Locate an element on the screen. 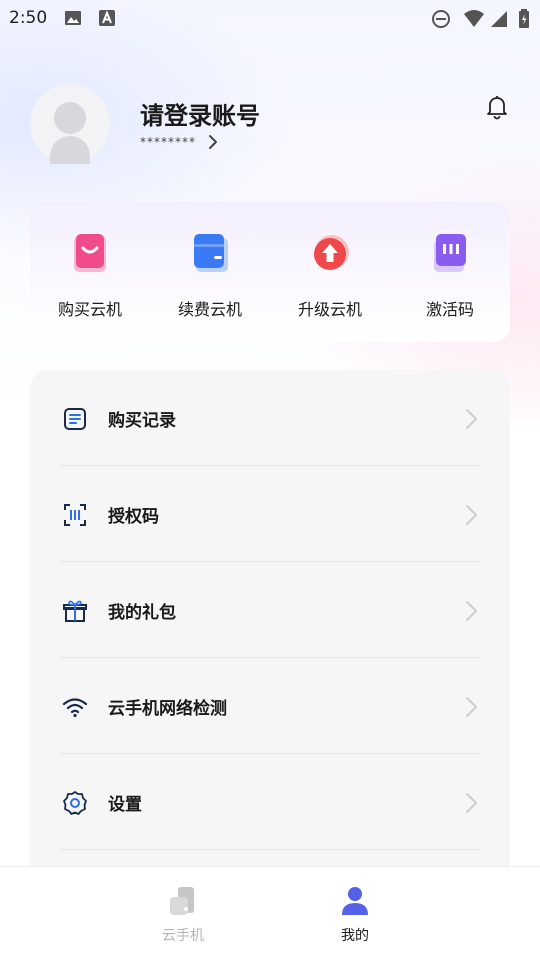 The height and width of the screenshot is (961, 540). shopping-bag-icon is located at coordinates (90, 254).